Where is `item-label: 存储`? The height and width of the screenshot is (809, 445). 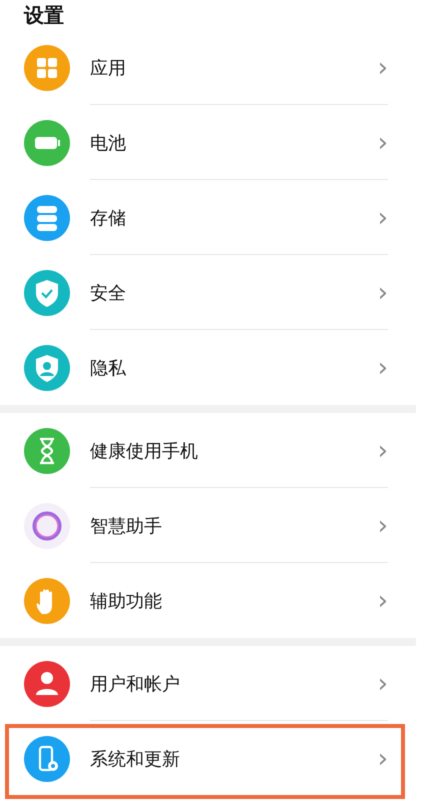 item-label: 存储 is located at coordinates (108, 218).